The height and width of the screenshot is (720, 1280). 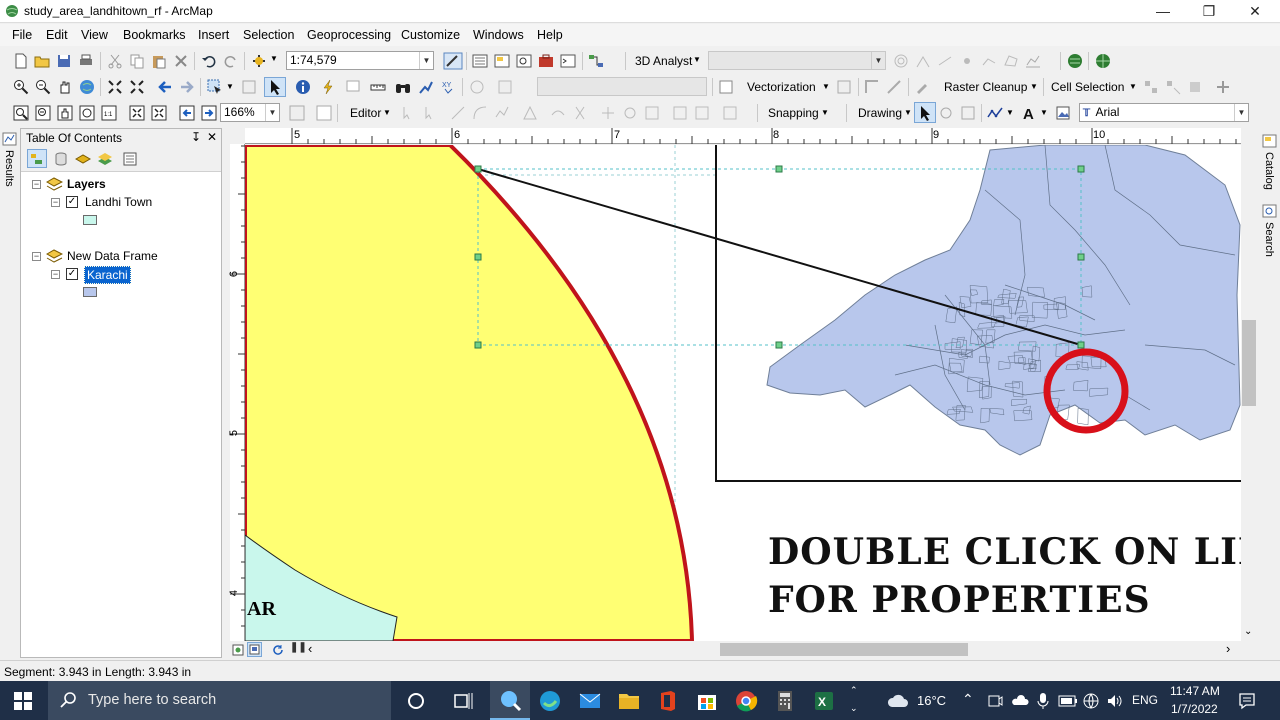 I want to click on layout-view-button, so click(x=254, y=649).